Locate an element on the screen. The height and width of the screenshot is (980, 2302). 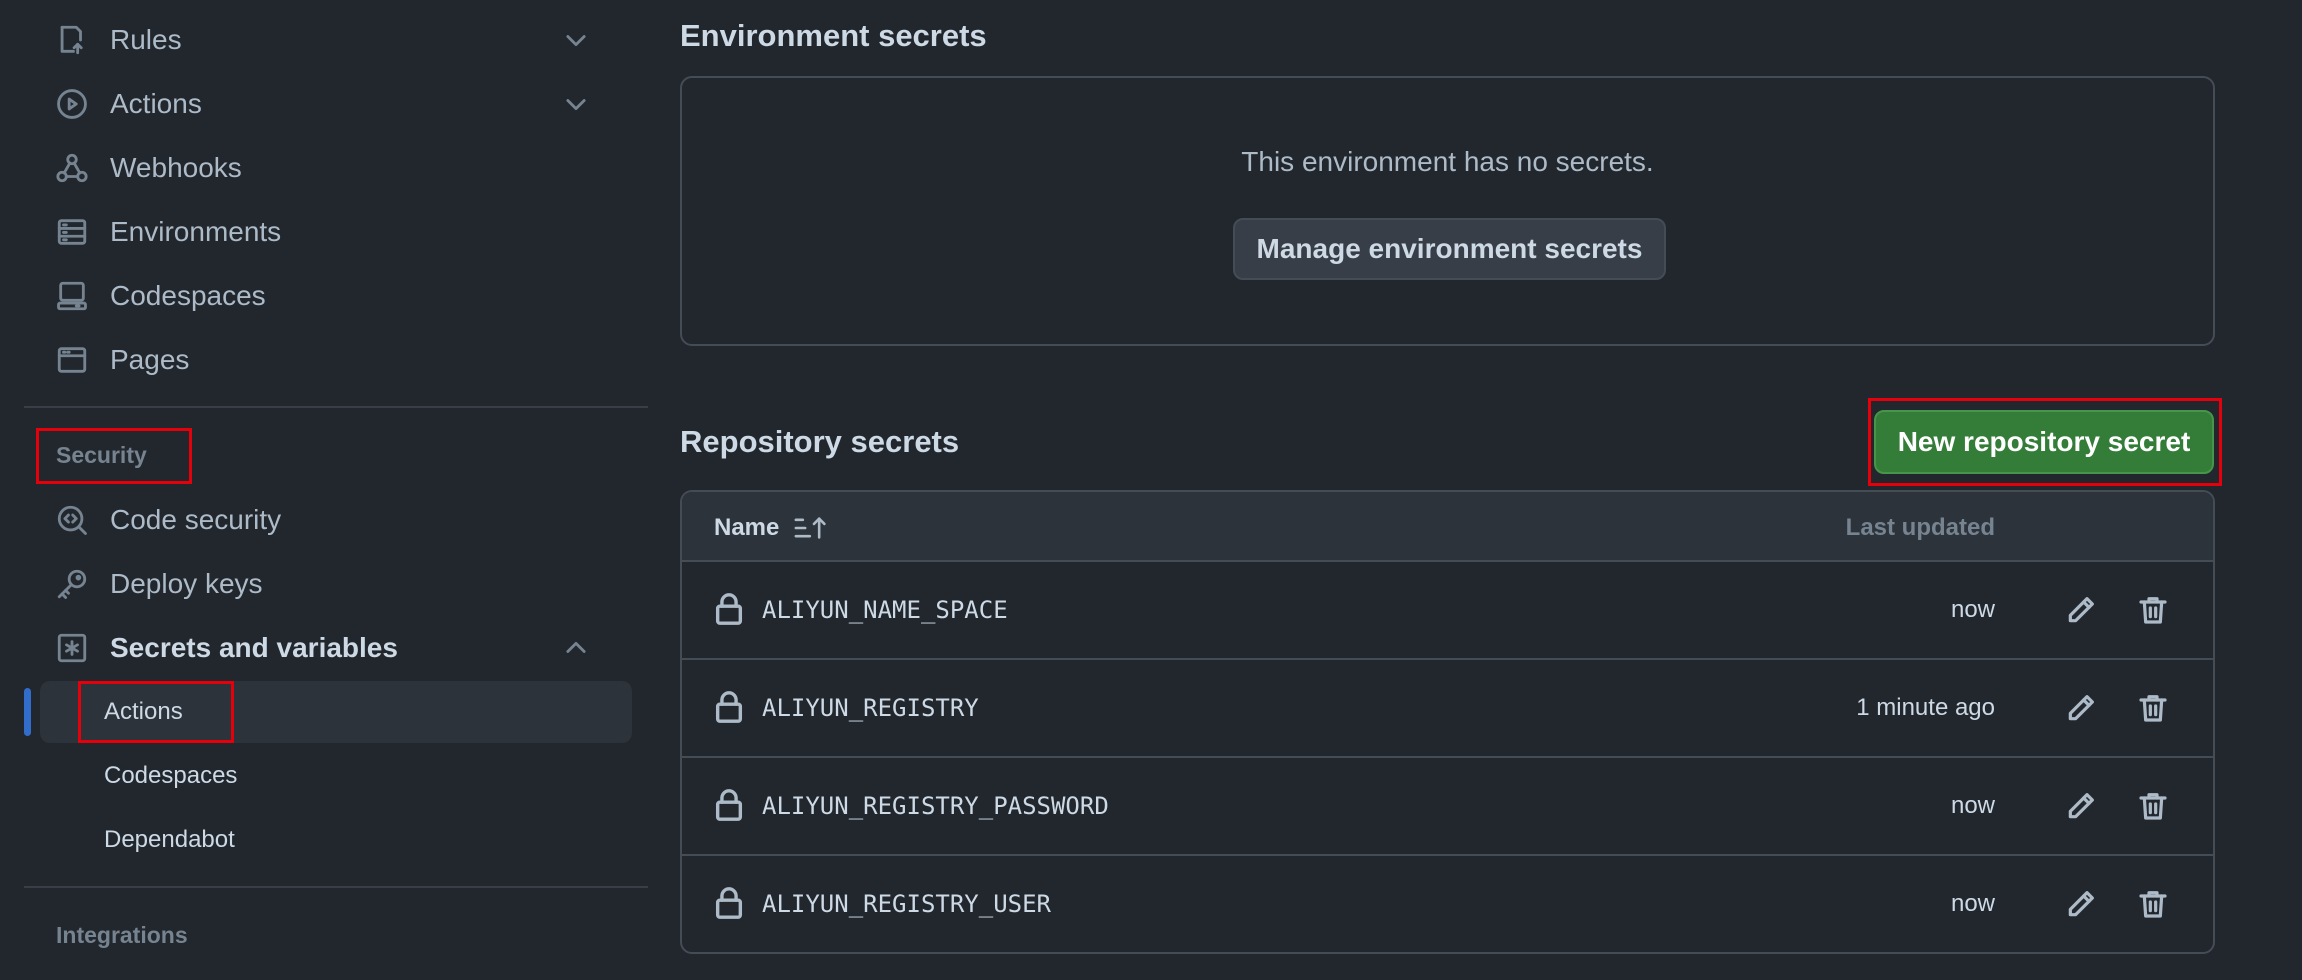
browser-icon is located at coordinates (72, 360).